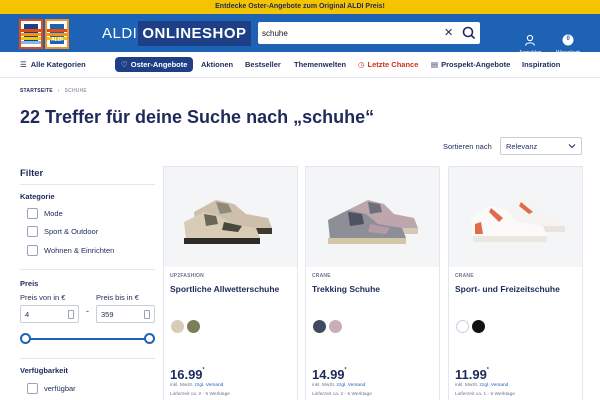  I want to click on nav-prospekt-angebote: ▤ Prospekt-Angebote, so click(470, 64).